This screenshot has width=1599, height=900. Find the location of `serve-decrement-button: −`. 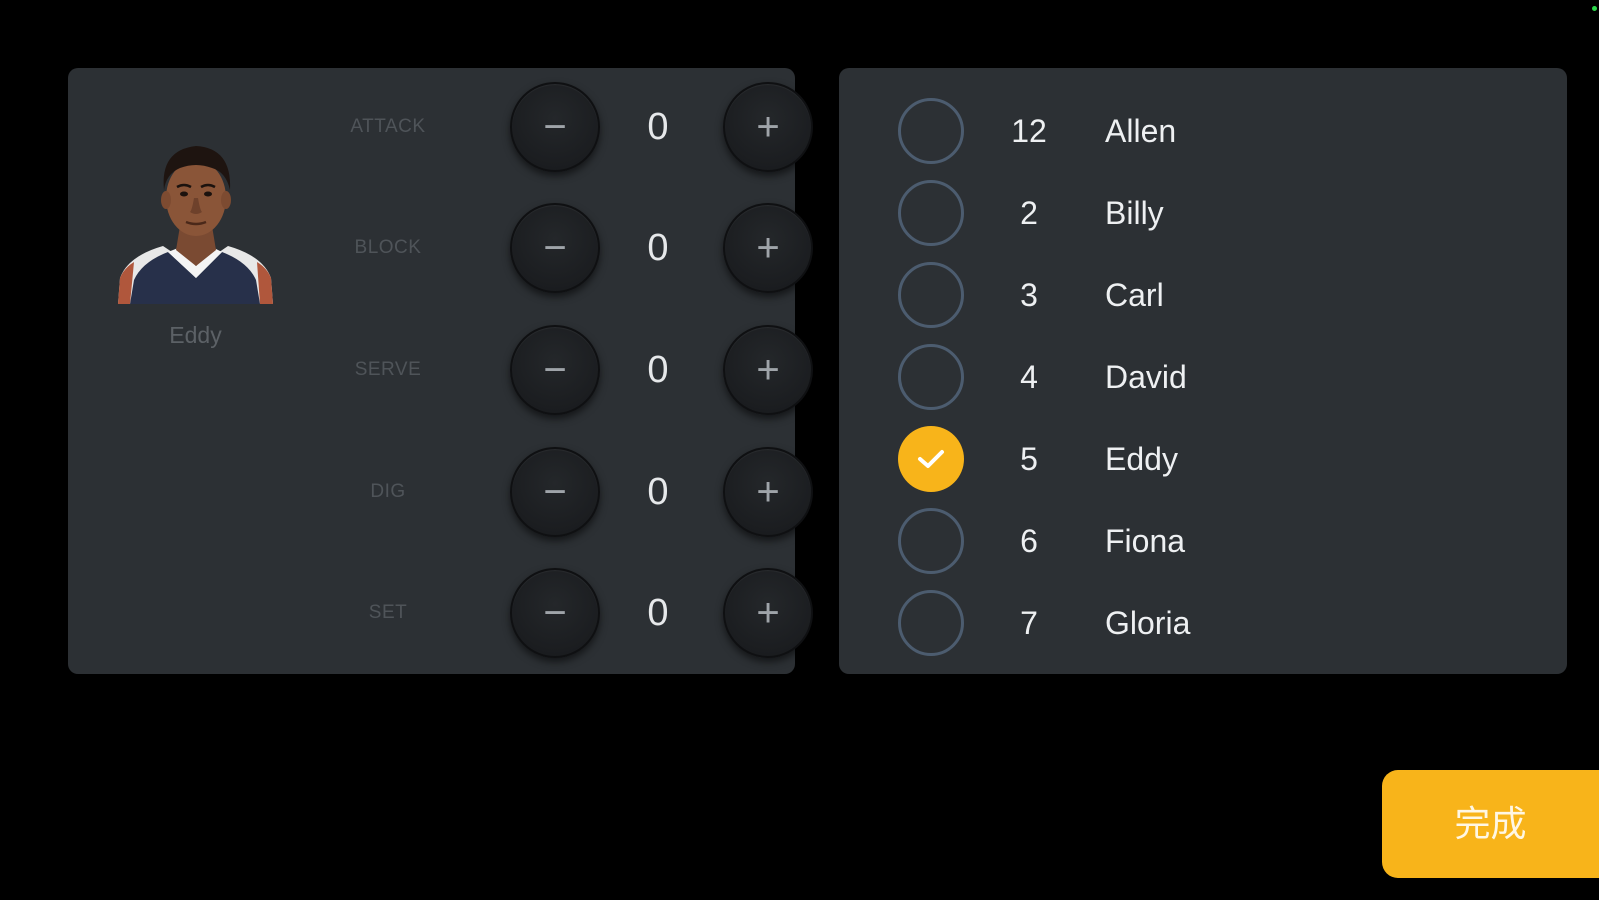

serve-decrement-button: − is located at coordinates (555, 370).